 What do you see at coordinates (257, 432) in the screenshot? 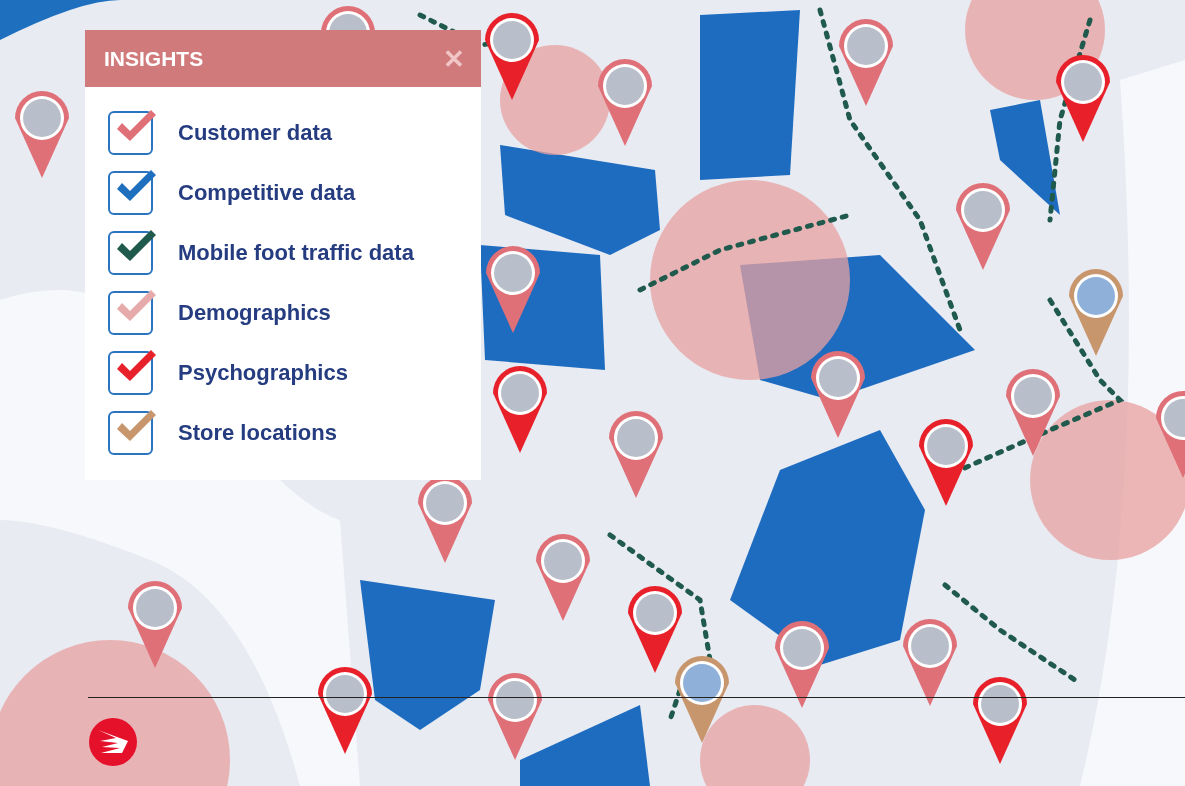
I see `layer-label: Store locations` at bounding box center [257, 432].